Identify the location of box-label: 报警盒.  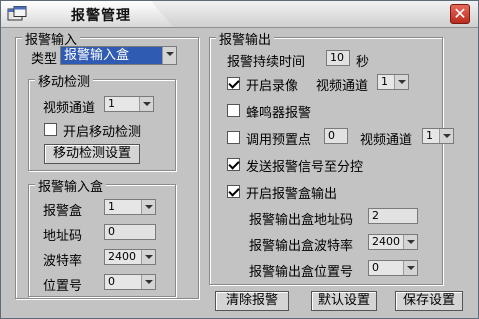
(63, 211).